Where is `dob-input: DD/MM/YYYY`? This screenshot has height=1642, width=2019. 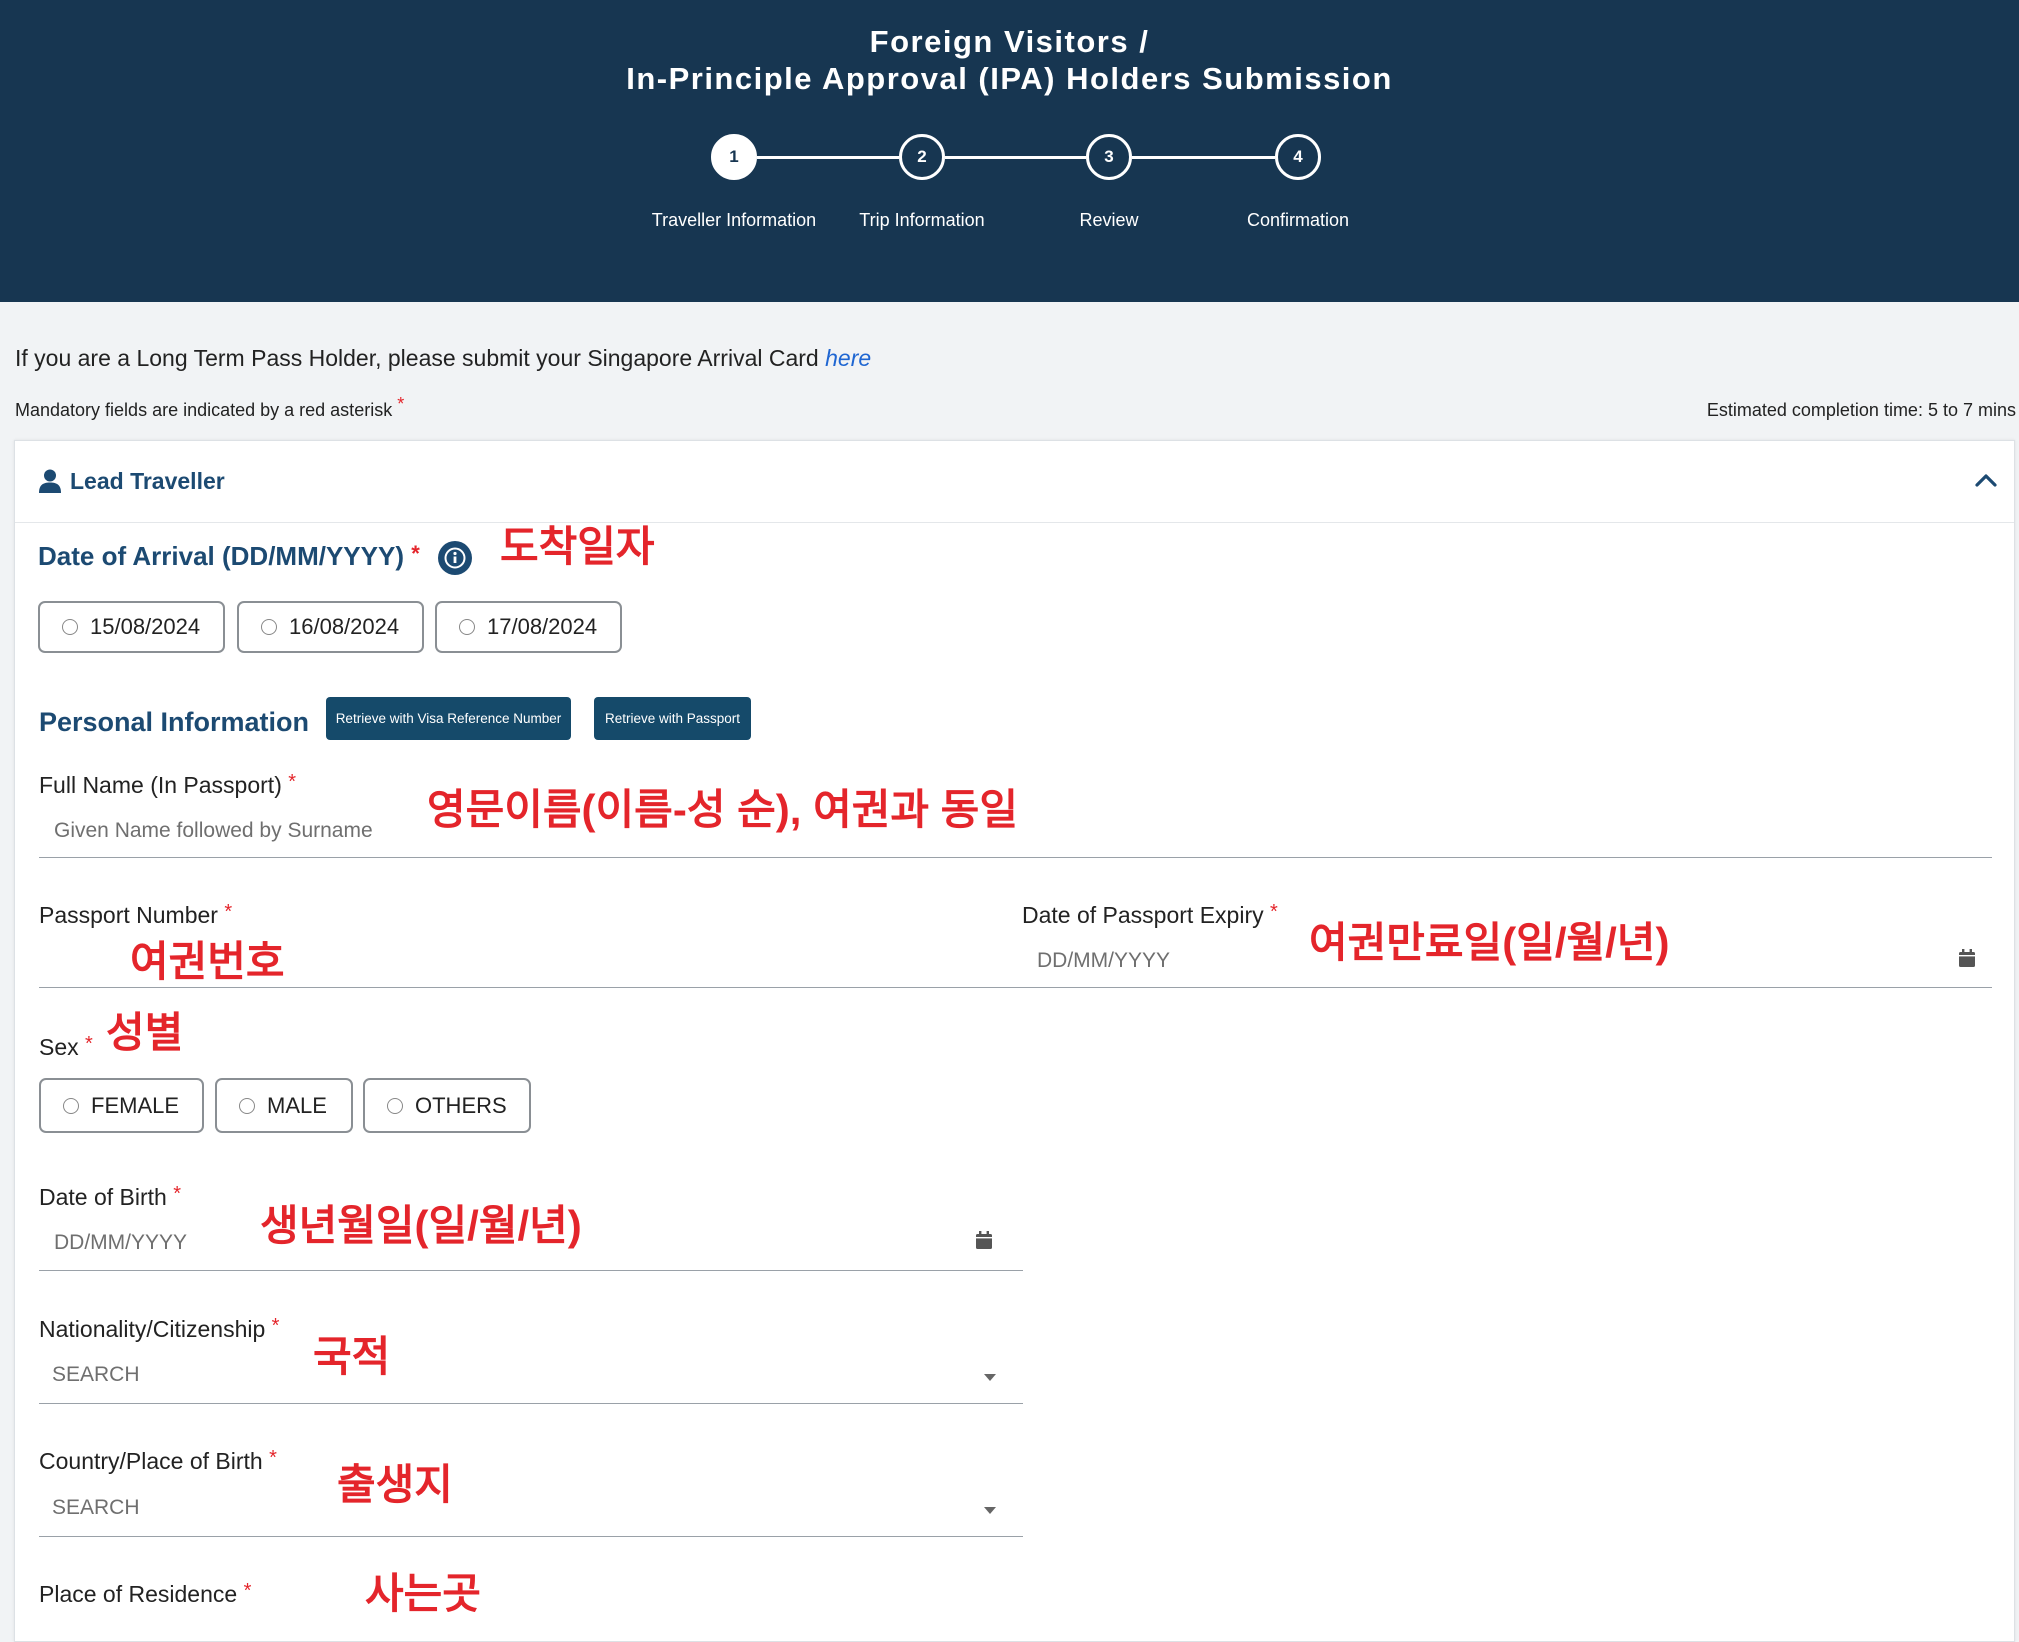
dob-input: DD/MM/YYYY is located at coordinates (120, 1243).